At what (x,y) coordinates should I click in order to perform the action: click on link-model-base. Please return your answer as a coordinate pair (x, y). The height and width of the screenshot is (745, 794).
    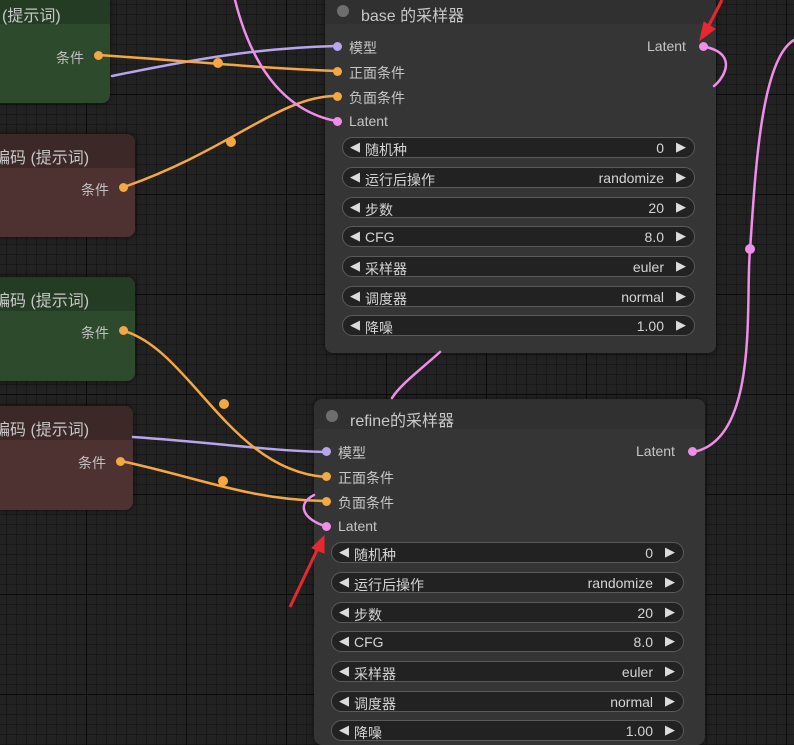
    Looking at the image, I should click on (224, 61).